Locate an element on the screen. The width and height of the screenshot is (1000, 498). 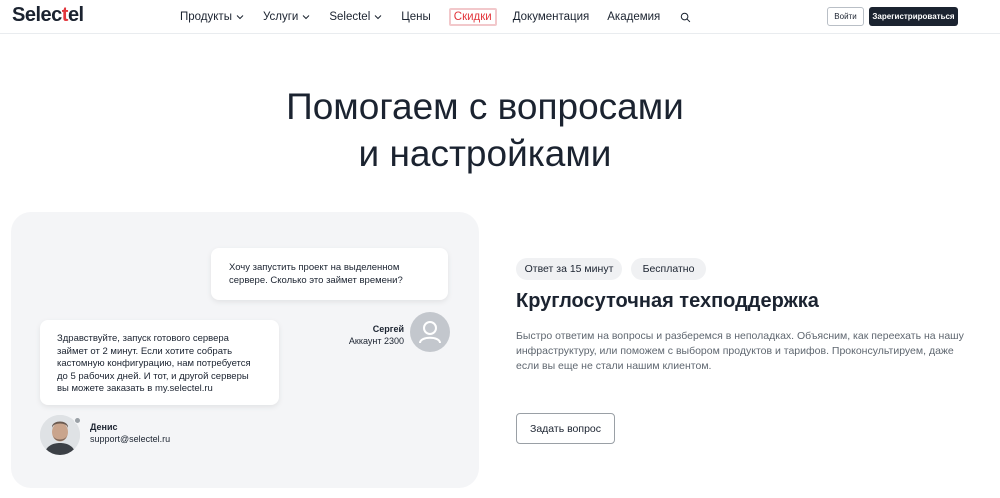
nav-services: Услуги is located at coordinates (287, 17).